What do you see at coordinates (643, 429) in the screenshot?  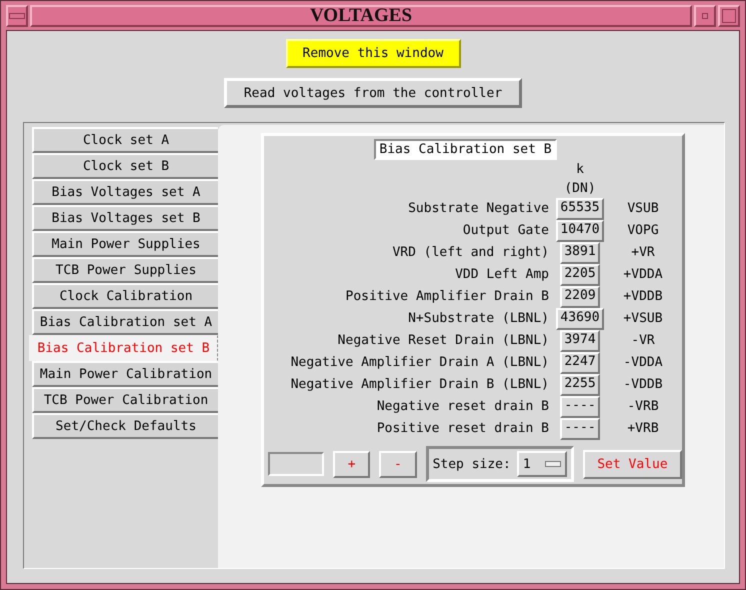 I see `unit-label: +VRB` at bounding box center [643, 429].